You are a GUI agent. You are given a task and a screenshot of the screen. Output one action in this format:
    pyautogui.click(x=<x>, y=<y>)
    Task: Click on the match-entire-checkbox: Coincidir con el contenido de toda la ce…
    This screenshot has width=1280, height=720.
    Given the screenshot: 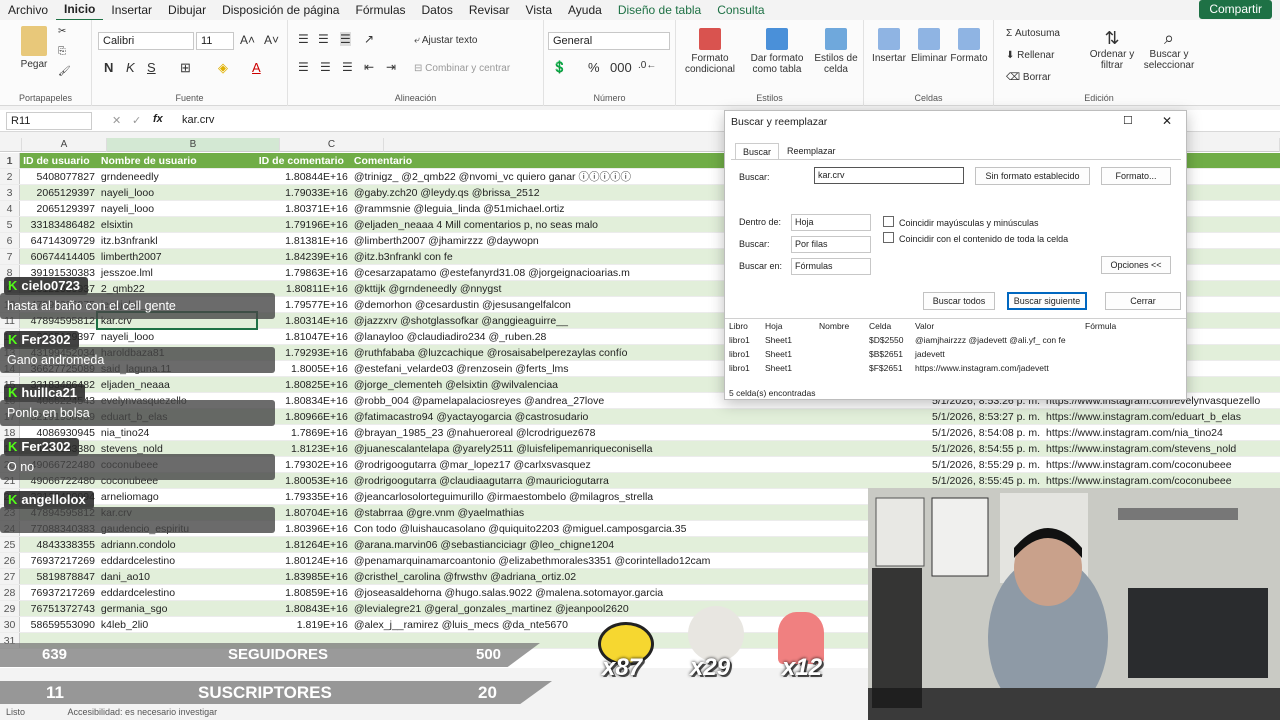 What is the action you would take?
    pyautogui.click(x=975, y=238)
    